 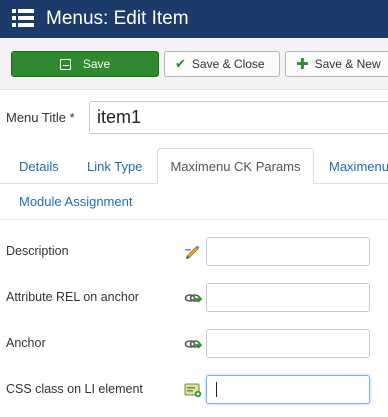 I want to click on save-new-button: ✚ Save & New, so click(x=336, y=64).